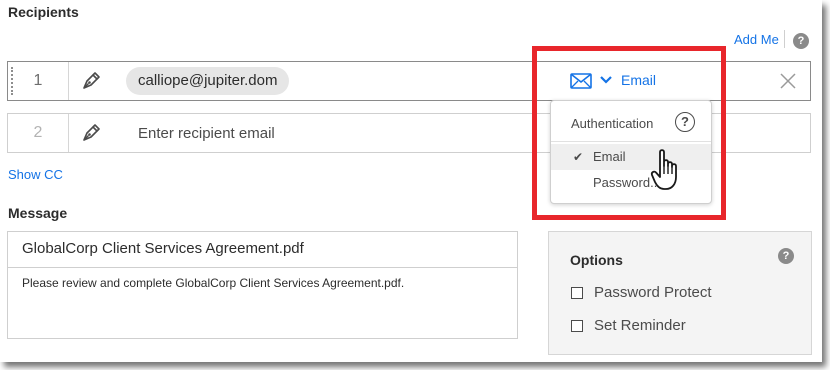 The image size is (830, 370). I want to click on options-title: Options, so click(596, 260).